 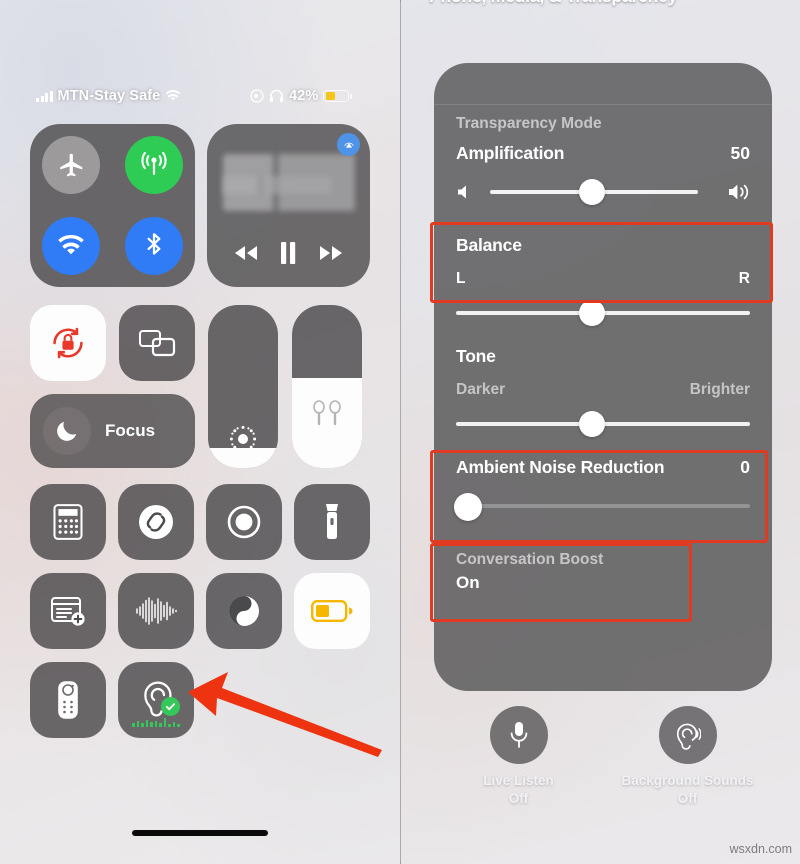 I want to click on airplay-icon, so click(x=348, y=144).